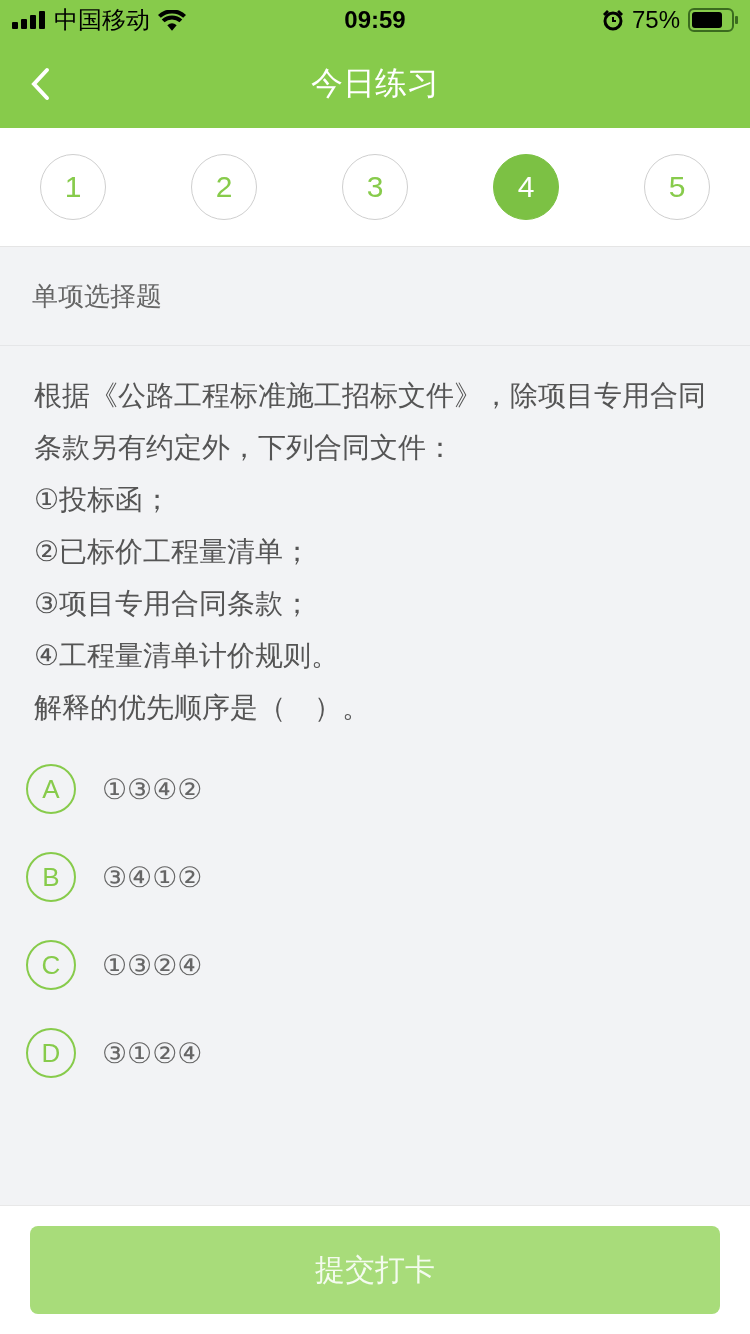 The height and width of the screenshot is (1334, 750). What do you see at coordinates (97, 296) in the screenshot?
I see `section-title: 单项选择题` at bounding box center [97, 296].